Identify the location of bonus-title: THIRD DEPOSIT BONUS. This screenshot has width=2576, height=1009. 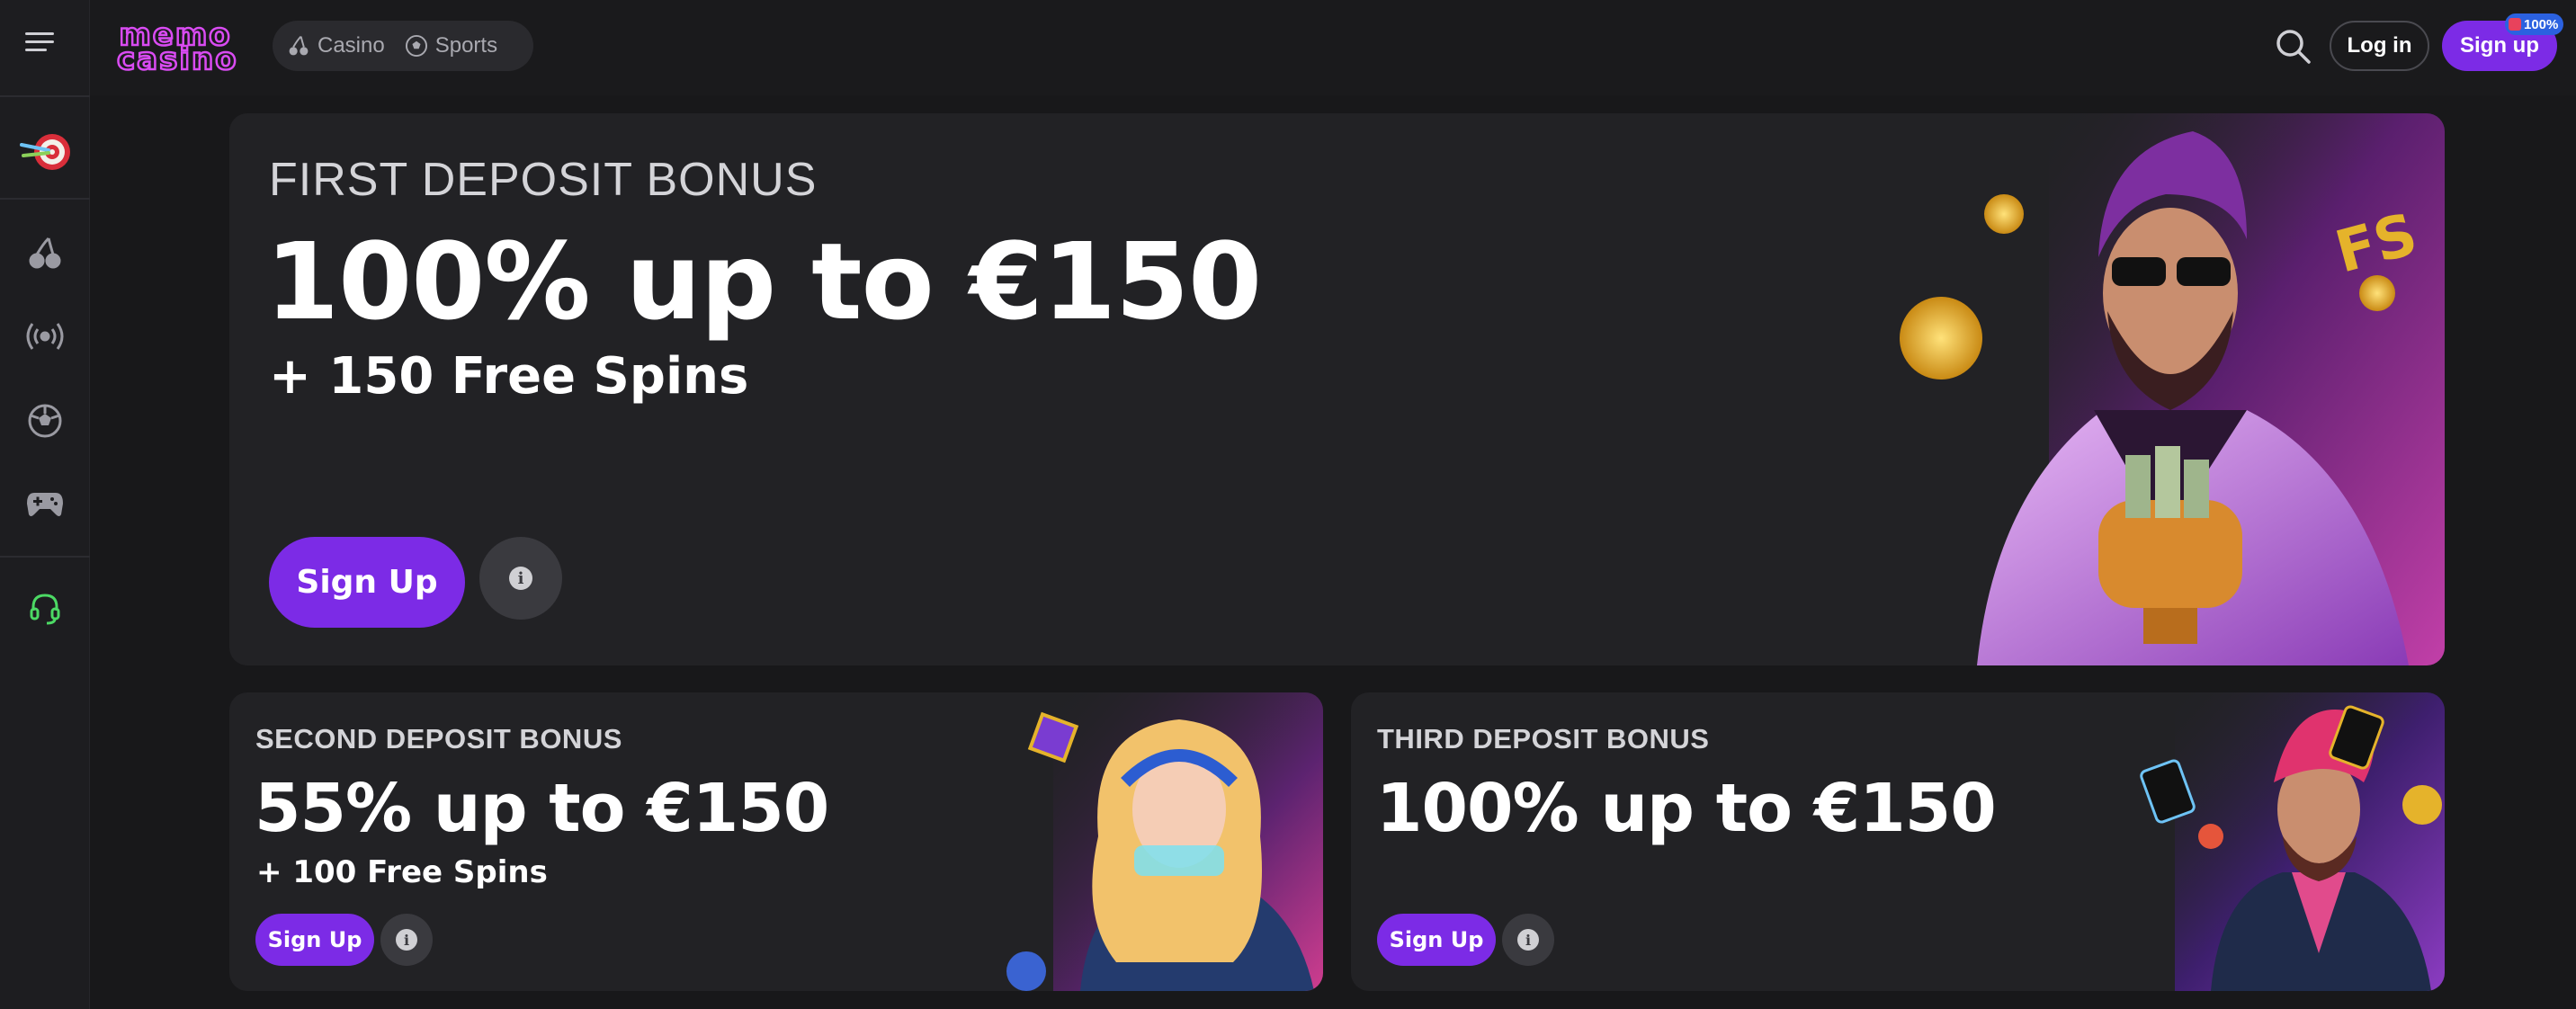
(1543, 739).